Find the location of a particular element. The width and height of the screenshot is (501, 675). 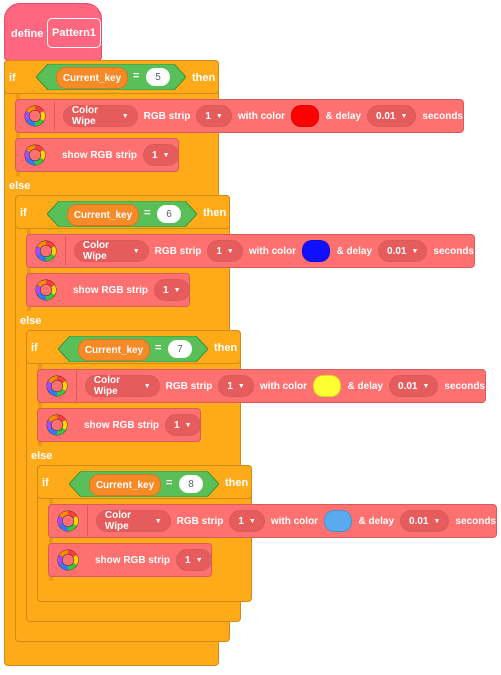

show-strip-block-2: show RGB strip 1 ▼ is located at coordinates (108, 290).